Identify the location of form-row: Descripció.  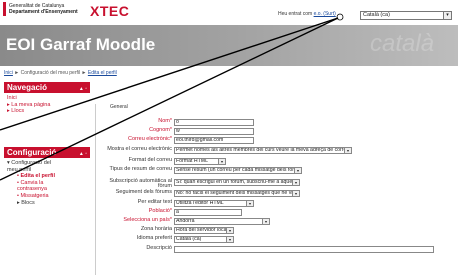
(275, 249).